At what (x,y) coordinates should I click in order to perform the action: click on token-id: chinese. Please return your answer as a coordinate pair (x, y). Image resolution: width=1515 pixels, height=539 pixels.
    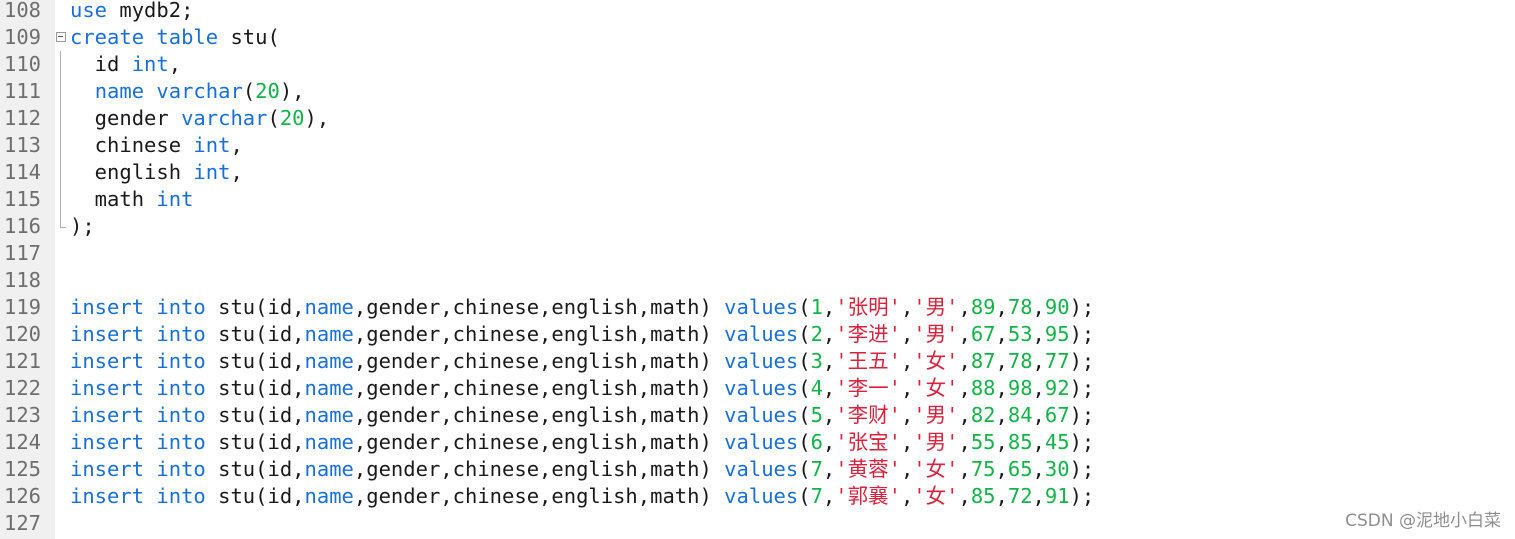
    Looking at the image, I should click on (132, 145).